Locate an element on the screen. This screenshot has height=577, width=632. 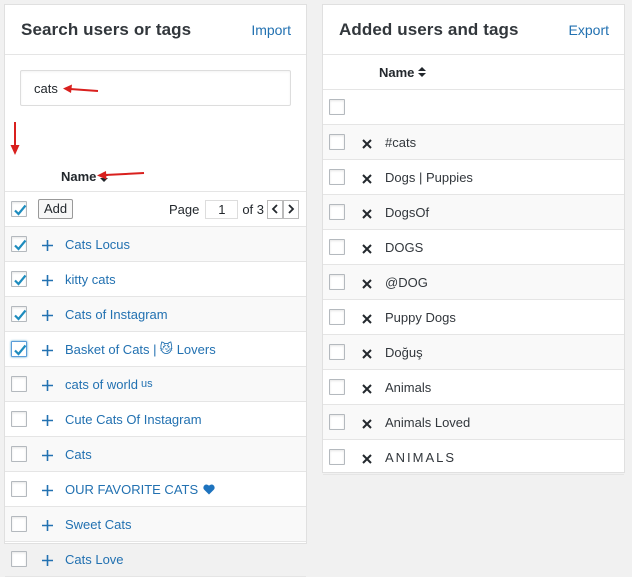
result-row: Sweet Cats is located at coordinates (155, 524).